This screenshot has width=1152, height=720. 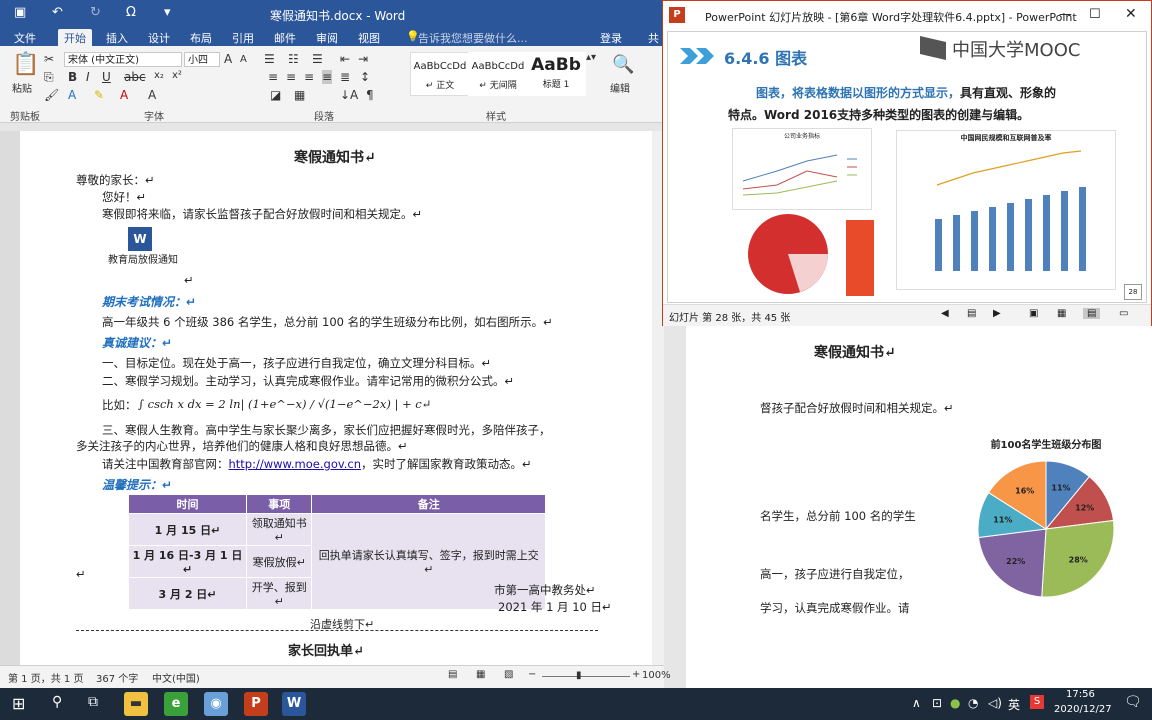 I want to click on notification-icon: 🗨, so click(x=1133, y=702).